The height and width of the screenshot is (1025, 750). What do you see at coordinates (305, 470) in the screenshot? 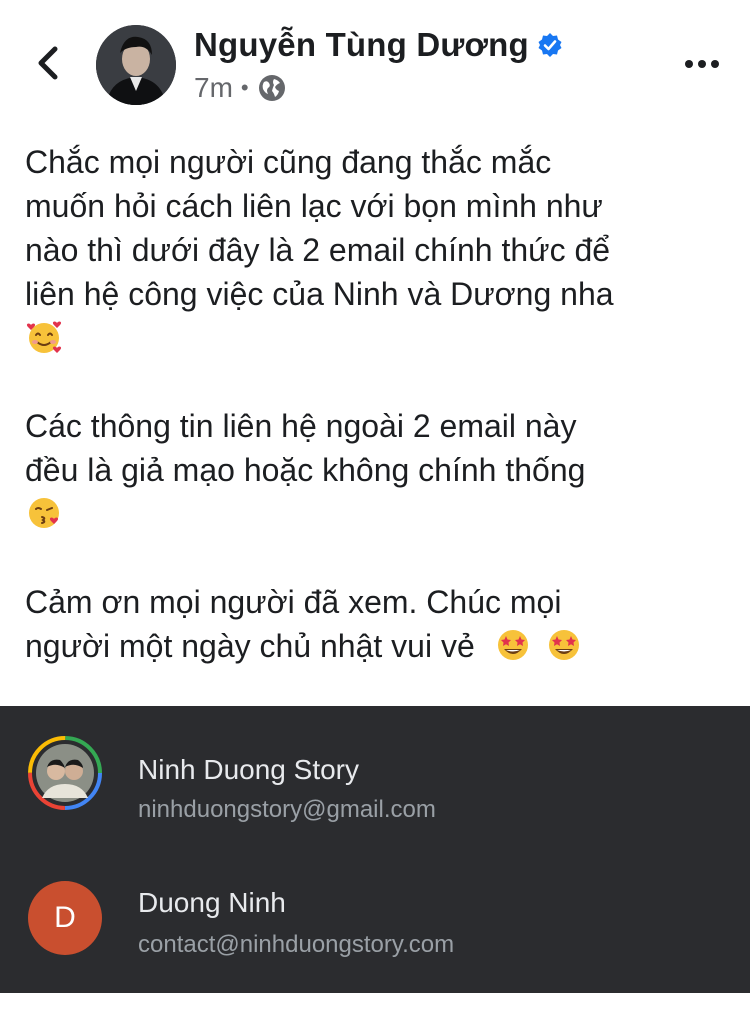
I see `post-line: đều là giả mạo hoặc không chính thống` at bounding box center [305, 470].